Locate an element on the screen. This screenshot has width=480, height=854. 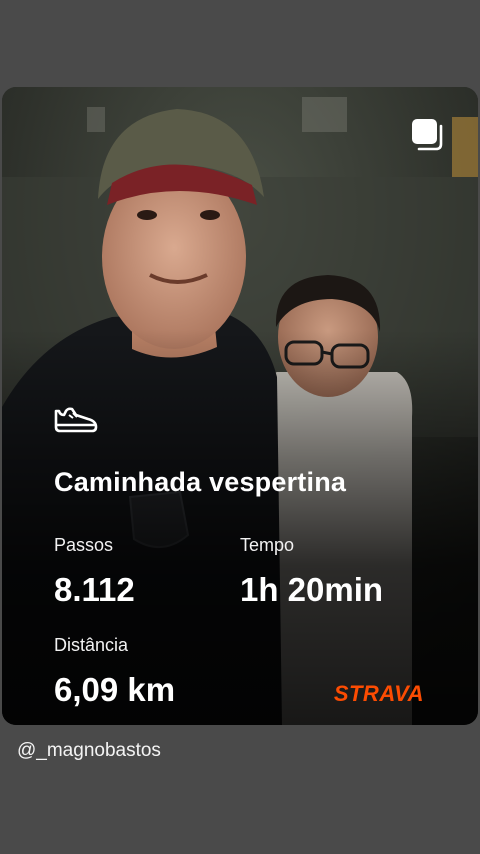
steps-value: 8.112 is located at coordinates (94, 589).